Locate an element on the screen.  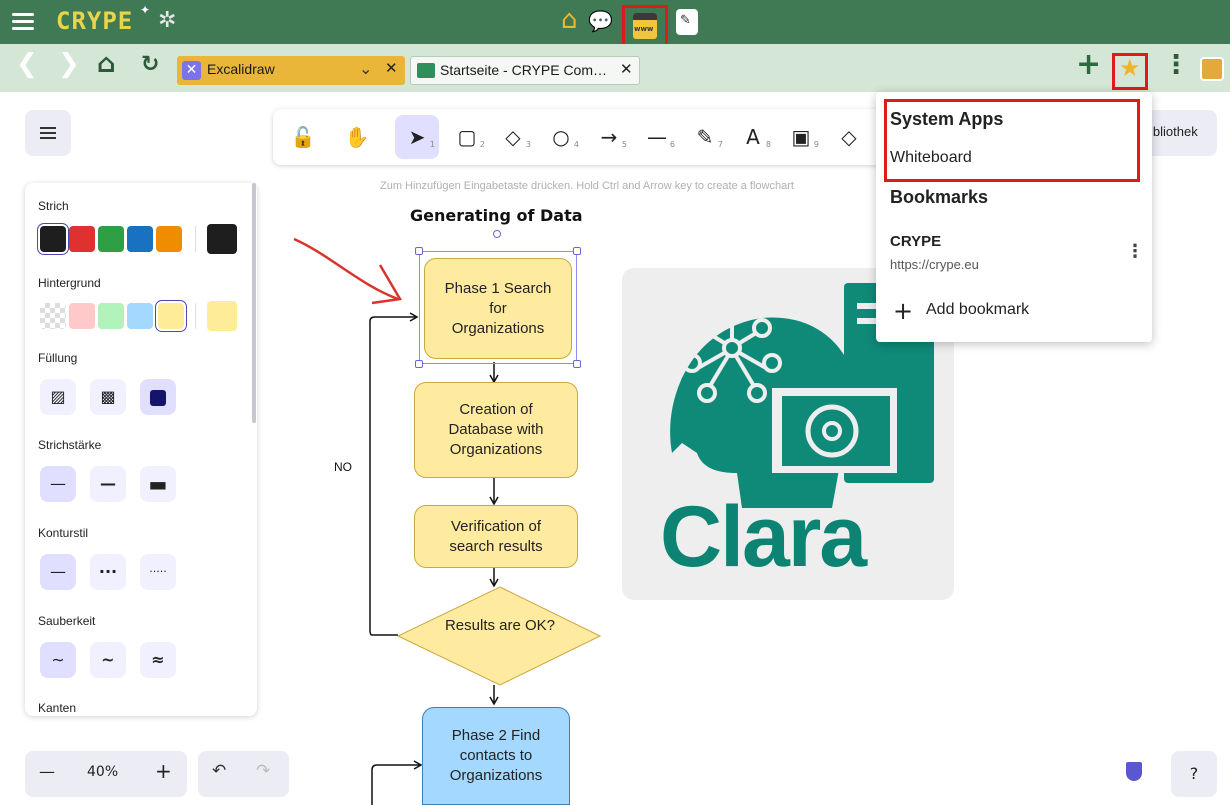
edit-icon: ✎ is located at coordinates (687, 22).